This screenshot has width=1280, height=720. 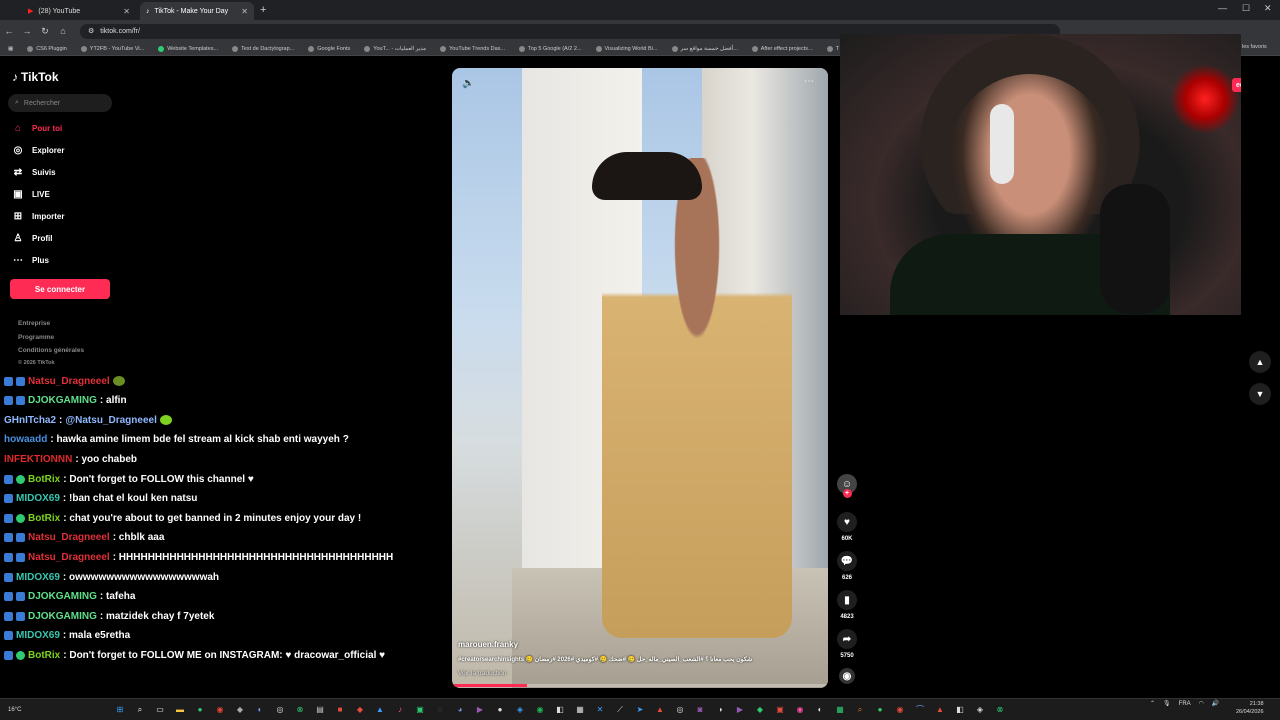 What do you see at coordinates (1201, 703) in the screenshot?
I see `wifi-icon: ◠` at bounding box center [1201, 703].